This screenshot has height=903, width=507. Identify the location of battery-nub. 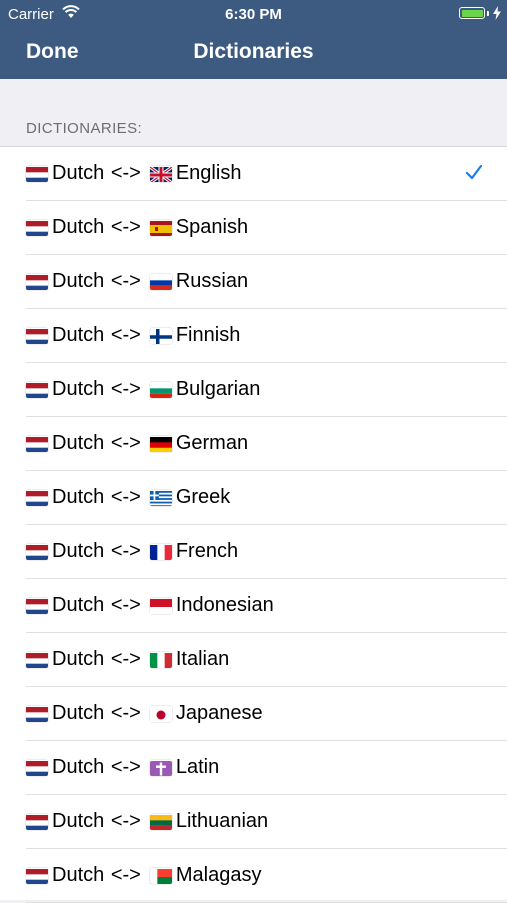
(488, 13).